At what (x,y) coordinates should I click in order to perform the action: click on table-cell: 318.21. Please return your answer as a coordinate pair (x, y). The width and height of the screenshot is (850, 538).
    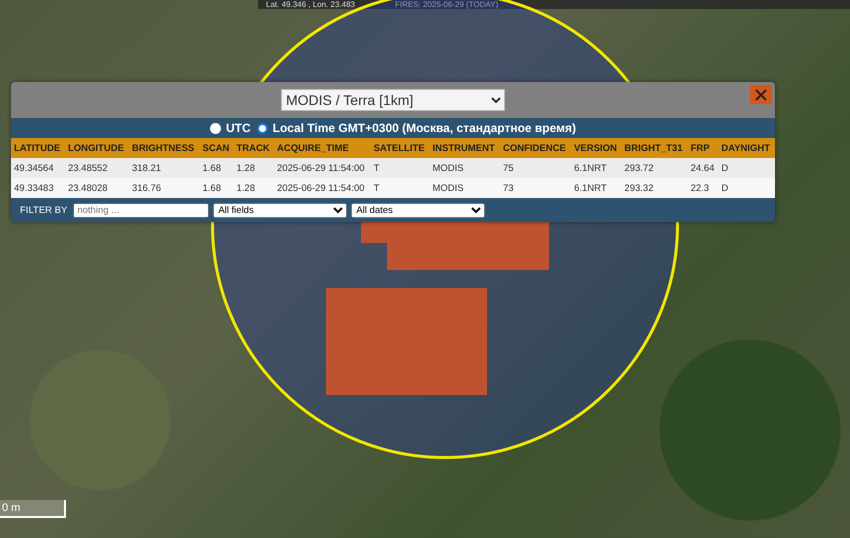
    Looking at the image, I should click on (164, 168).